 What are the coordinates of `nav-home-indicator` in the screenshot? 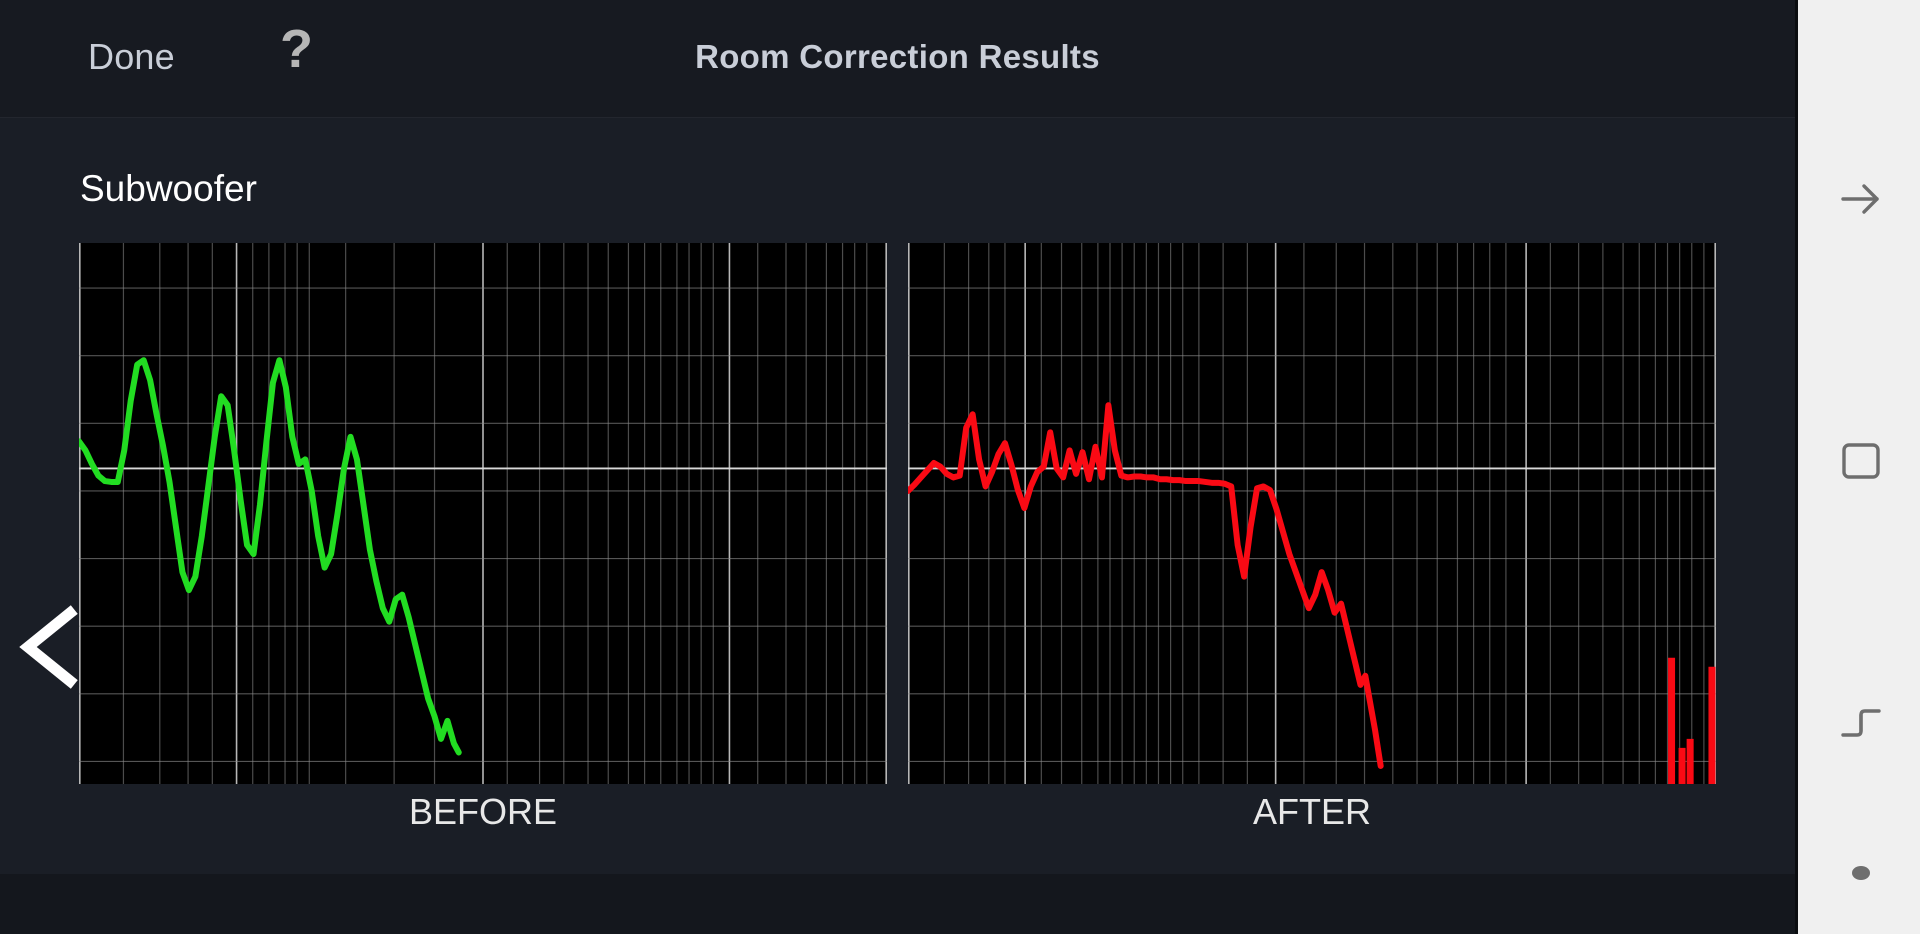 It's located at (1859, 875).